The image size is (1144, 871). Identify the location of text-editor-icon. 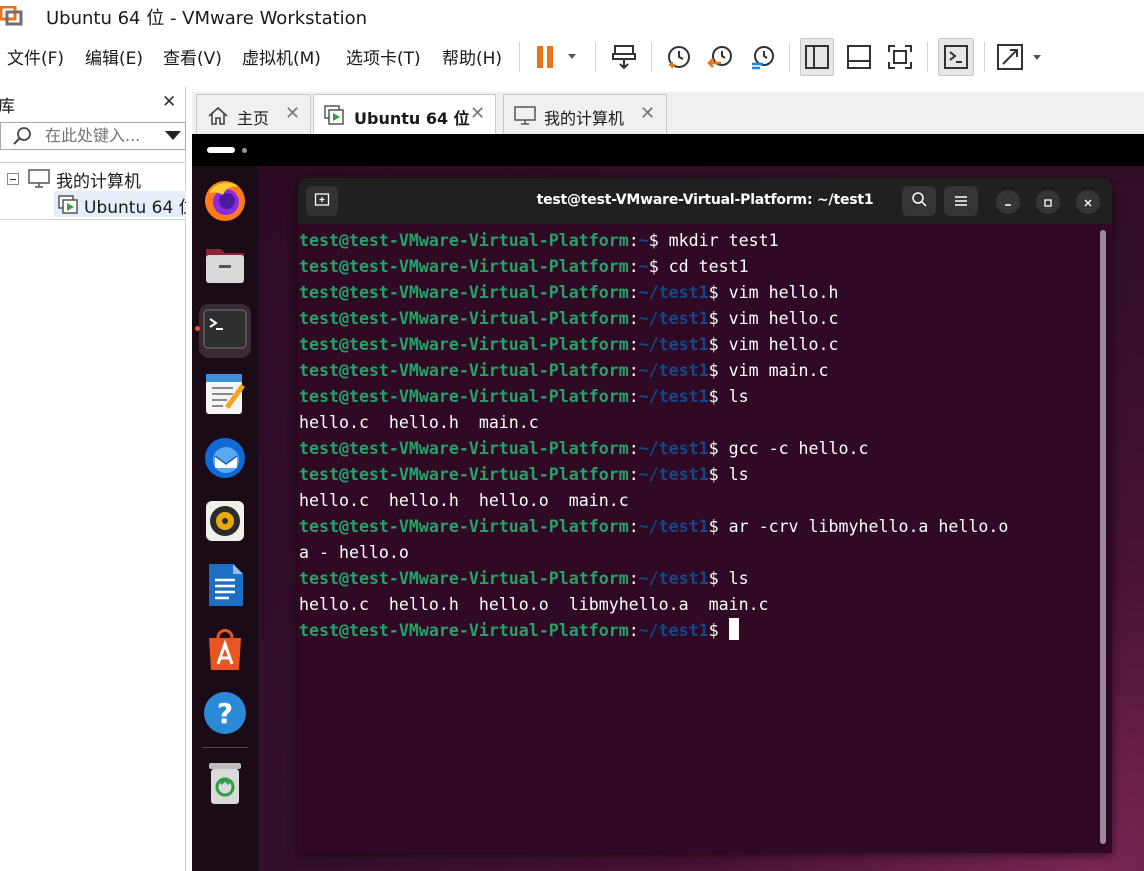
(225, 395).